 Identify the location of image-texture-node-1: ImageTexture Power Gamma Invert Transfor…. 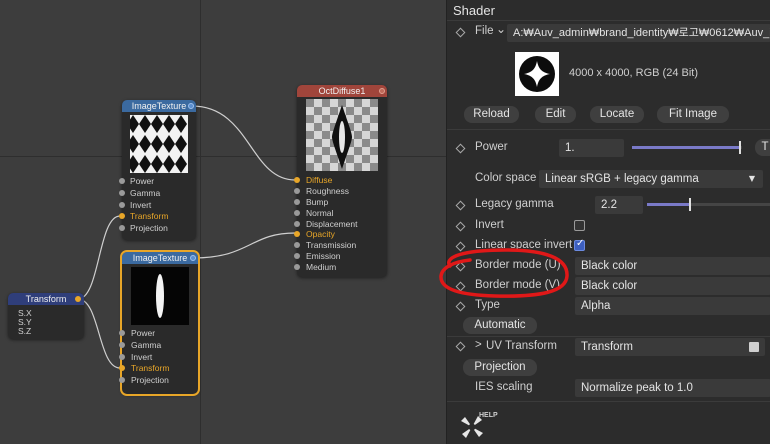
(157, 170).